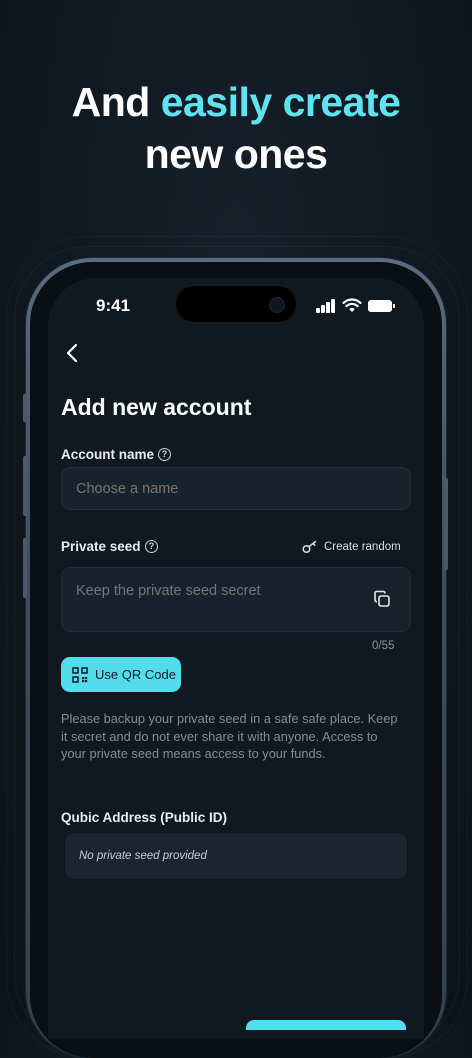  I want to click on private-seed-label: Private seed, so click(101, 546).